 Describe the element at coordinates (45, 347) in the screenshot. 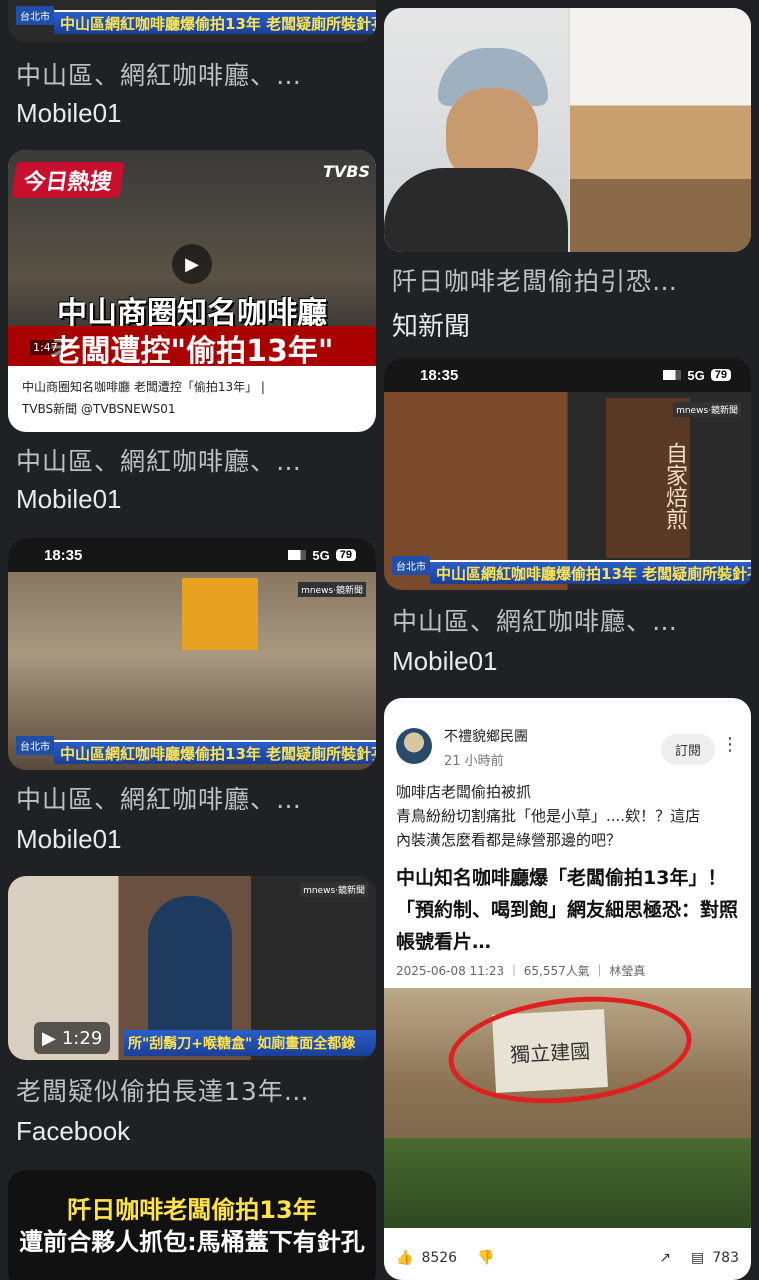

I see `duration-badge: 1:47` at that location.